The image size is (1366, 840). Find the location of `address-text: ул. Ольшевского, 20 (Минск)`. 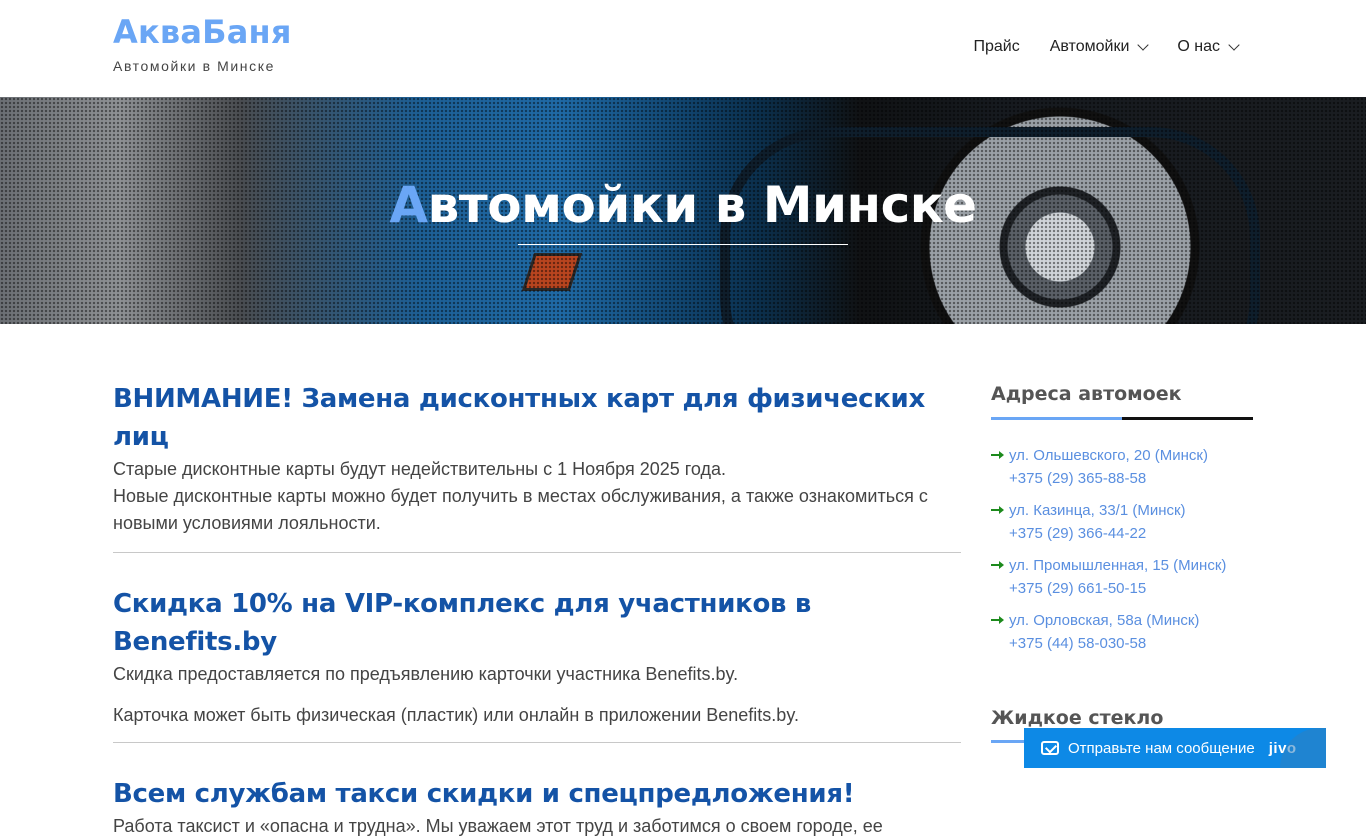

address-text: ул. Ольшевского, 20 (Минск) is located at coordinates (1131, 455).